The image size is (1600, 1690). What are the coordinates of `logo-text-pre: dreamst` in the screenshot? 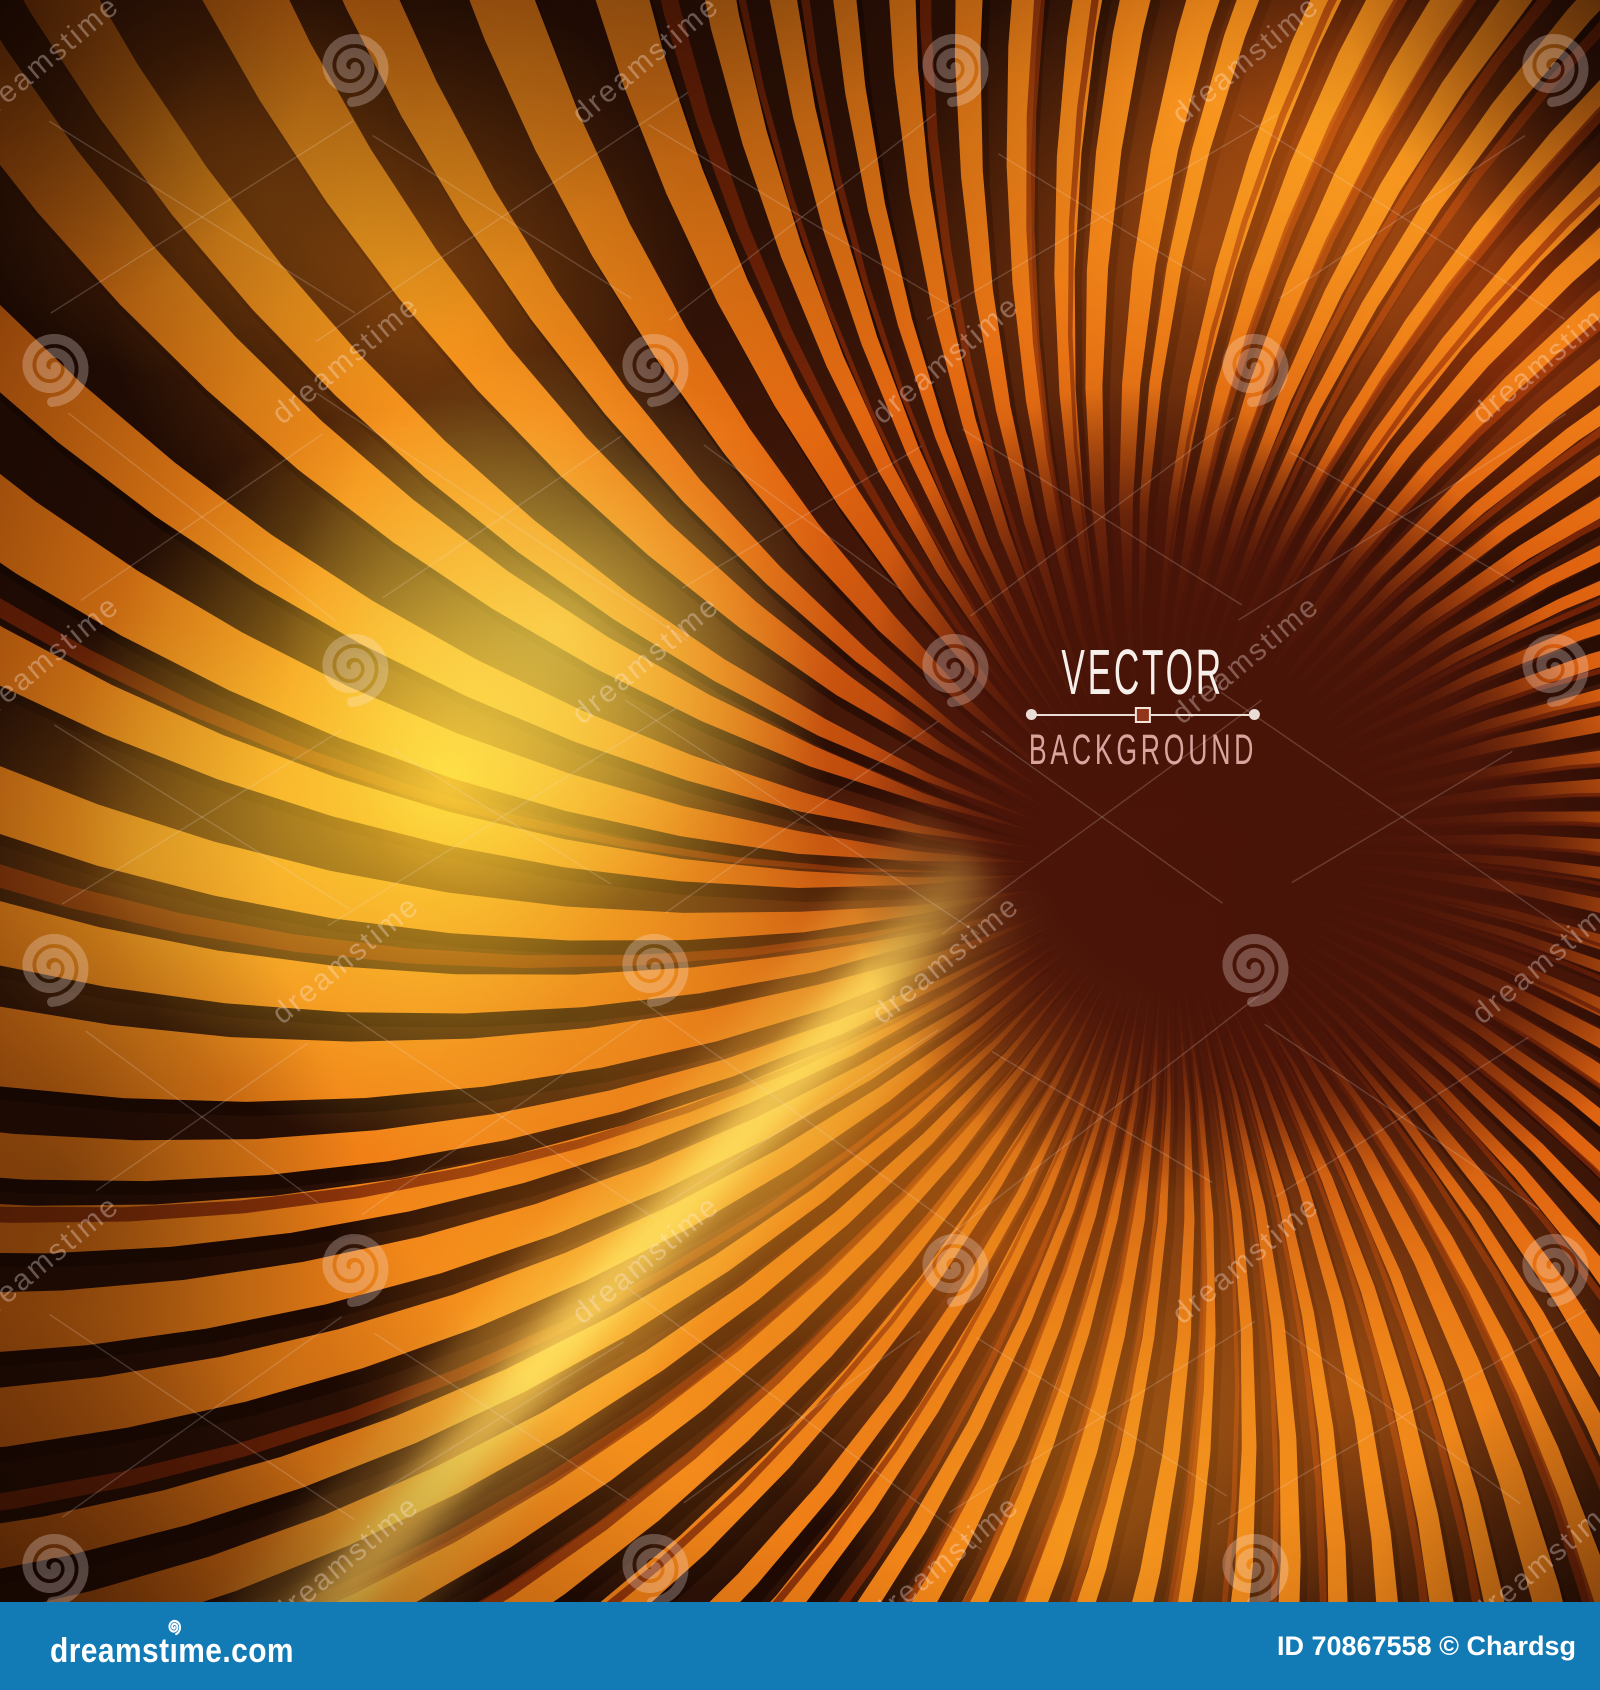 It's located at (110, 1651).